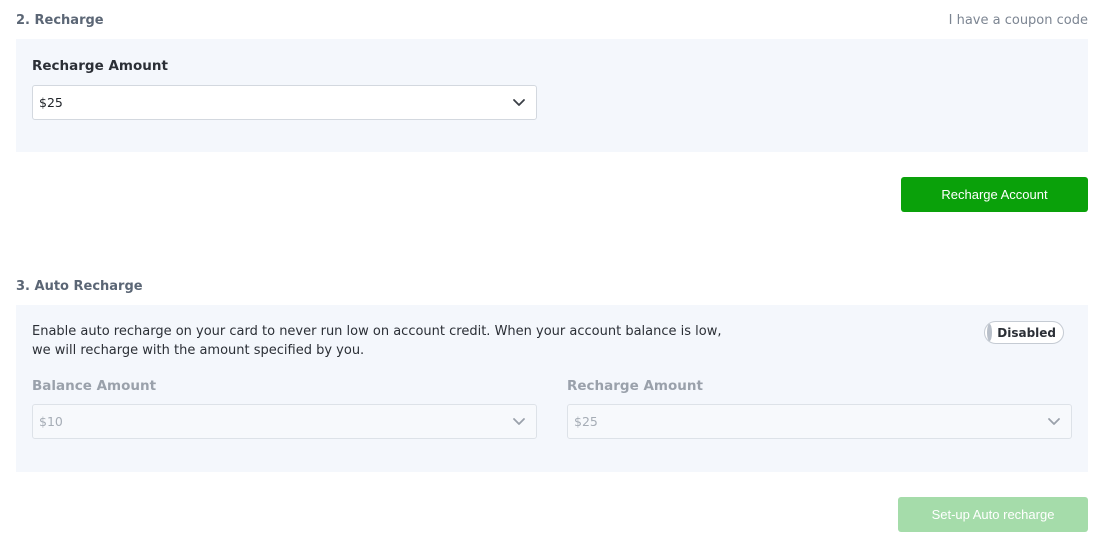 Image resolution: width=1110 pixels, height=543 pixels. Describe the element at coordinates (94, 386) in the screenshot. I see `balance-amount-label: Balance Amount` at that location.